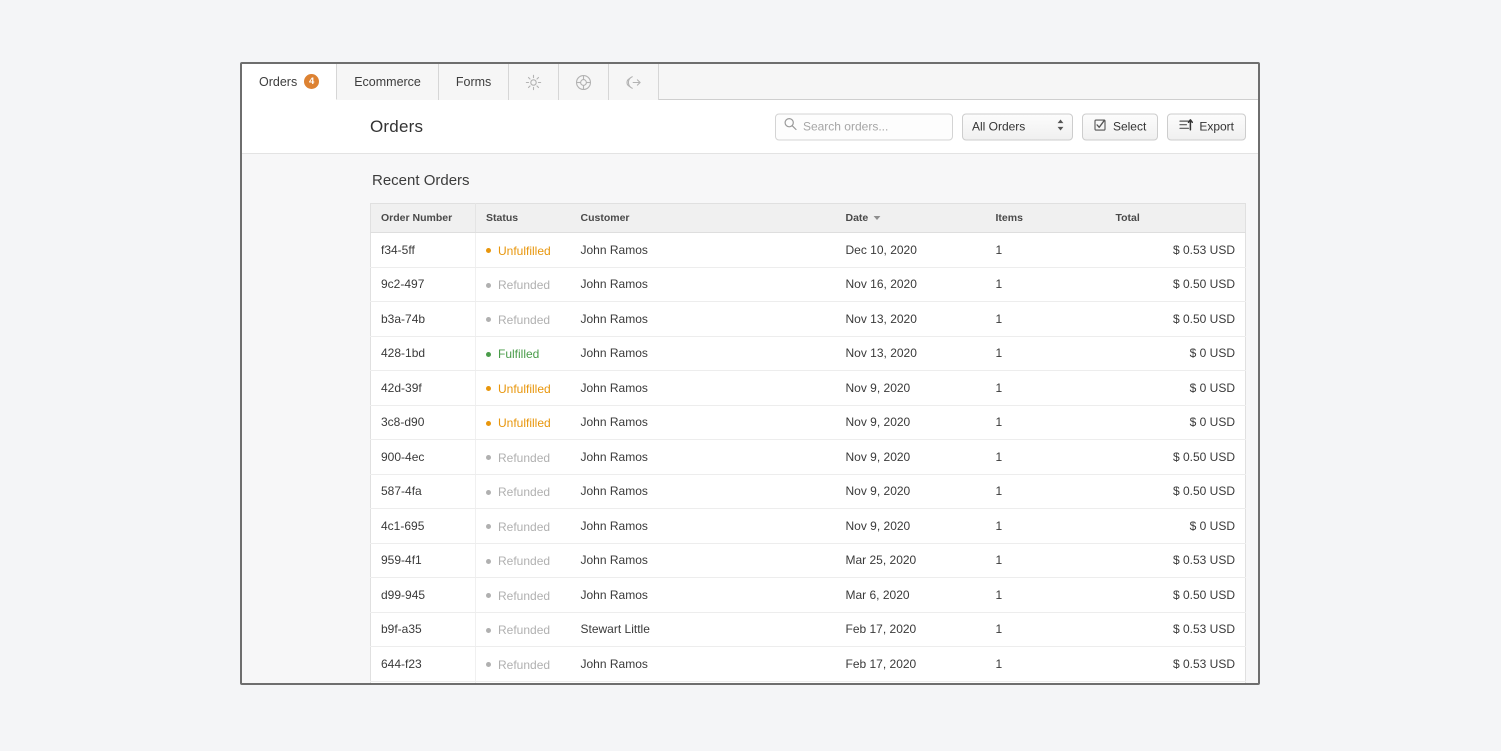 This screenshot has height=751, width=1501. I want to click on column-header-order-number: Order Number, so click(423, 218).